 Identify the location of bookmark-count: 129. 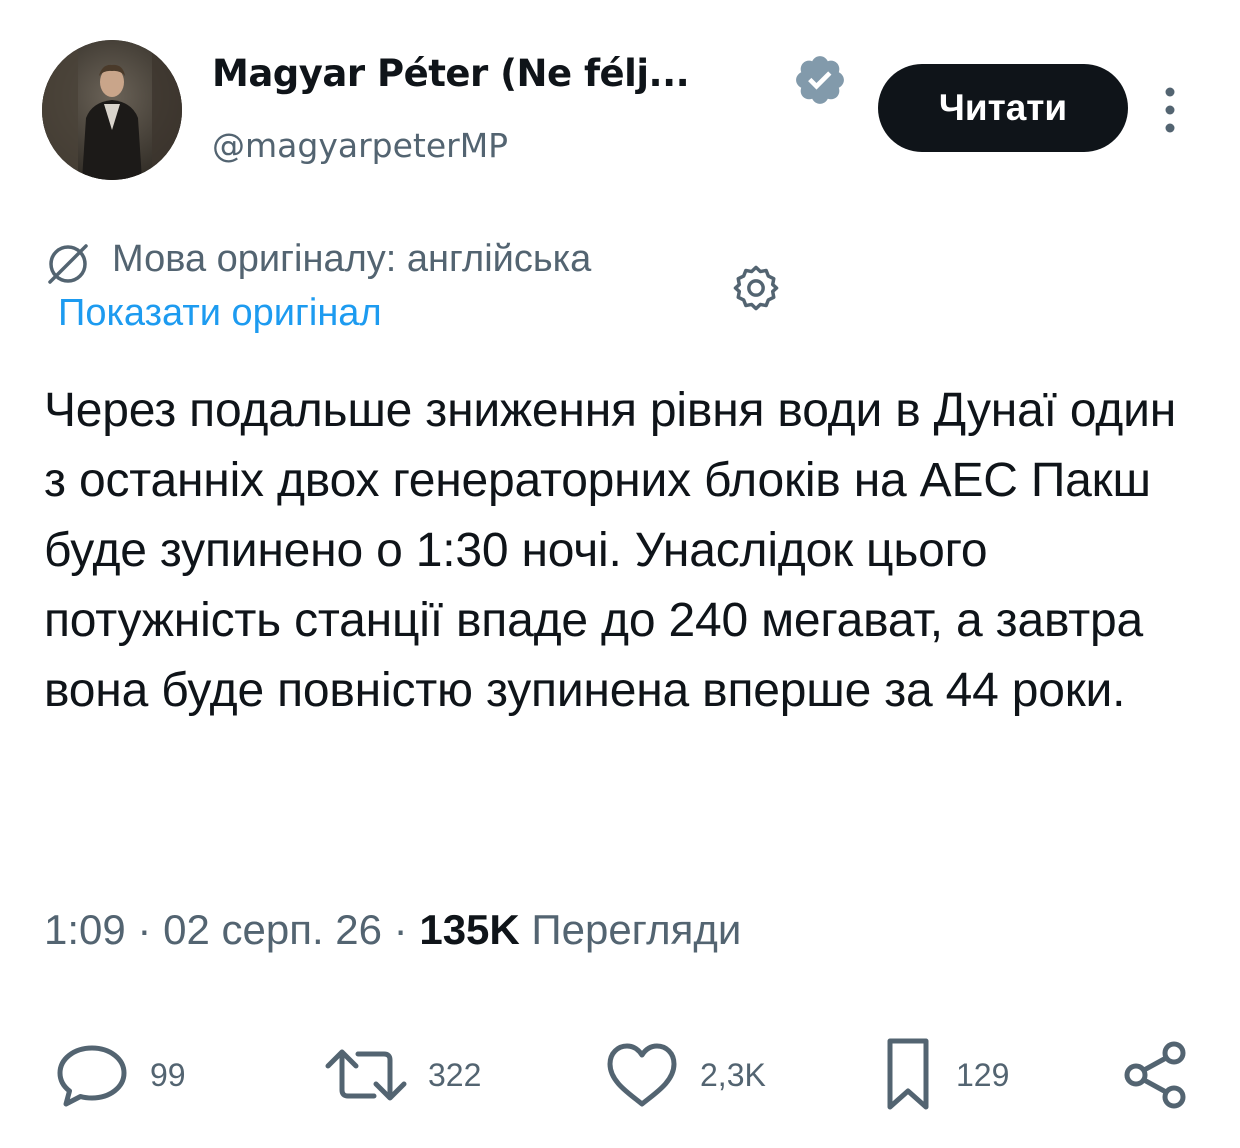
(983, 1074).